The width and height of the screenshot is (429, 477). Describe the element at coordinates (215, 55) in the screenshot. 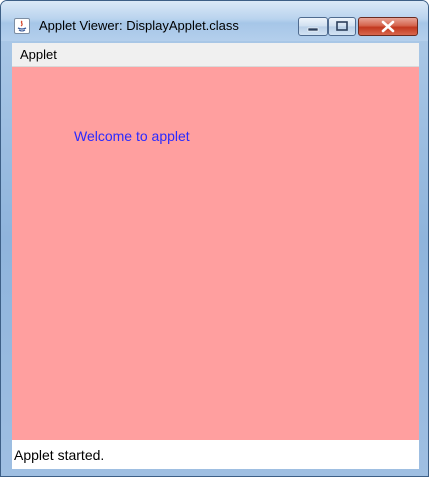

I see `menu-bar: Applet` at that location.